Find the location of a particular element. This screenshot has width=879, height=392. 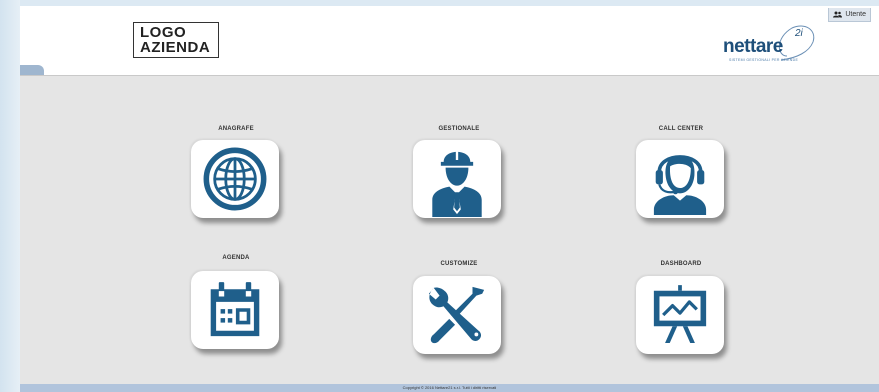

tile-agenda is located at coordinates (235, 310).